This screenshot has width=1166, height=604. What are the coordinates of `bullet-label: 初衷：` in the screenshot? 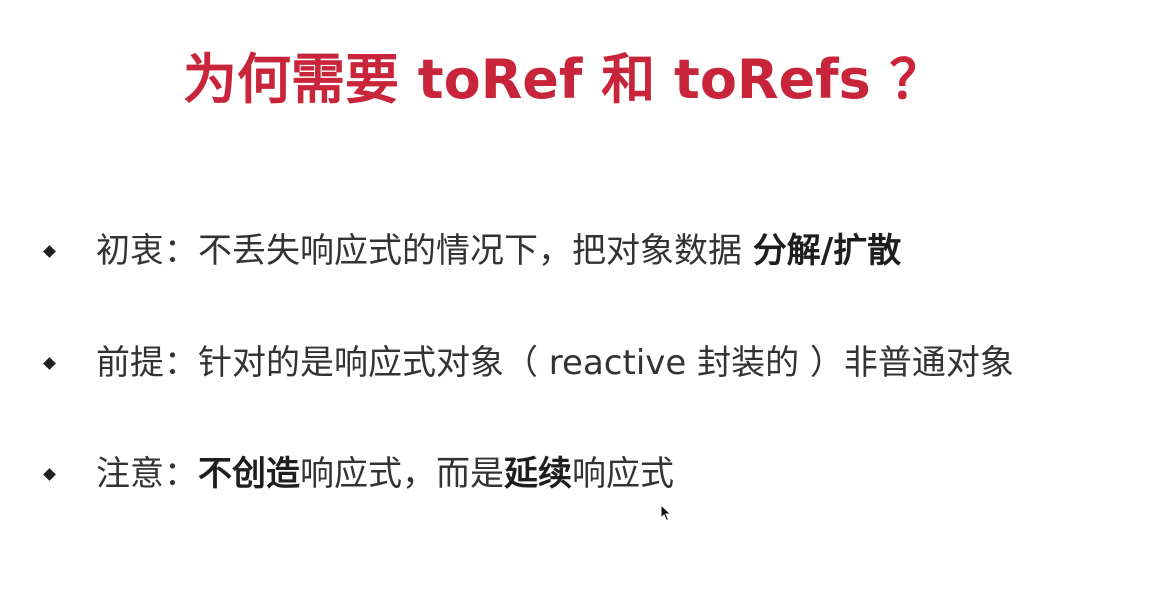 It's located at (147, 251).